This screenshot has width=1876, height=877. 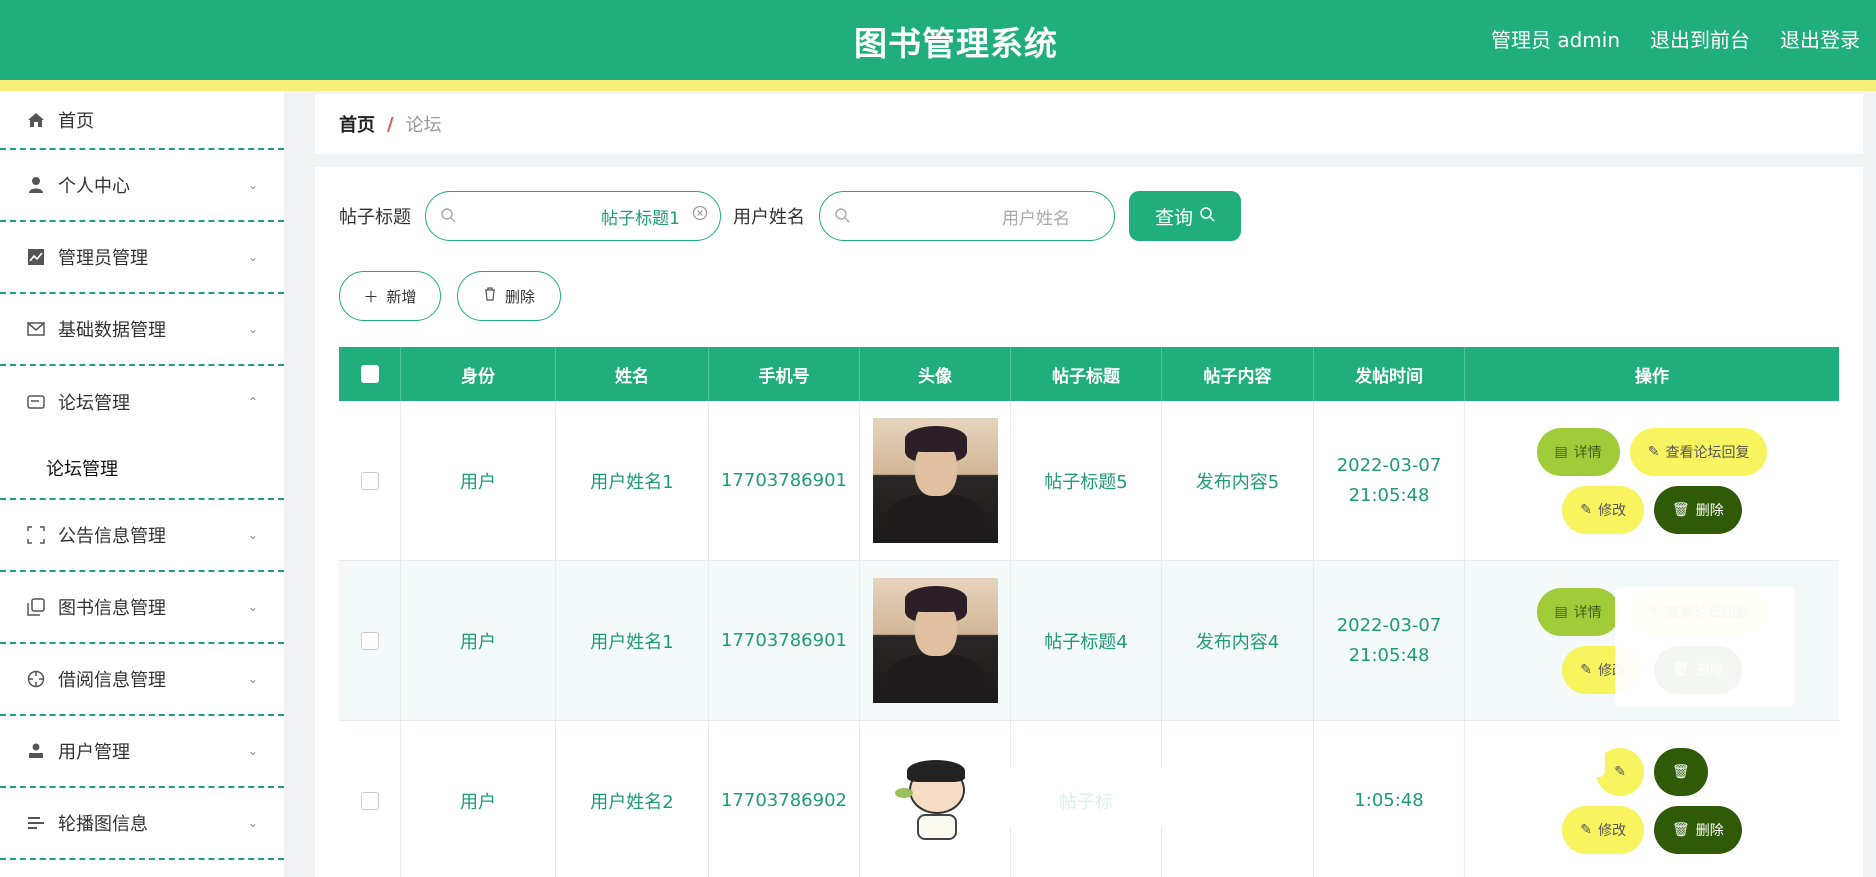 I want to click on title-search-input: 帖子标题1, so click(x=573, y=216).